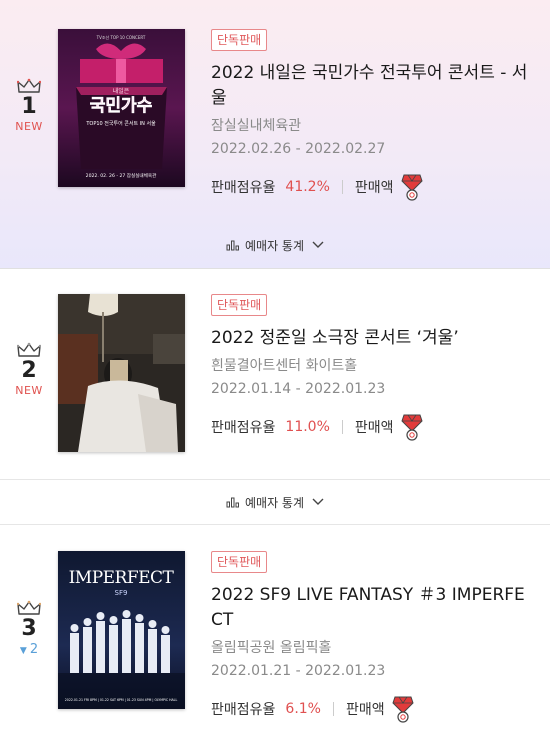 This screenshot has width=550, height=744. I want to click on item-venue: 흰물결아트센터 화이트홀, so click(284, 366).